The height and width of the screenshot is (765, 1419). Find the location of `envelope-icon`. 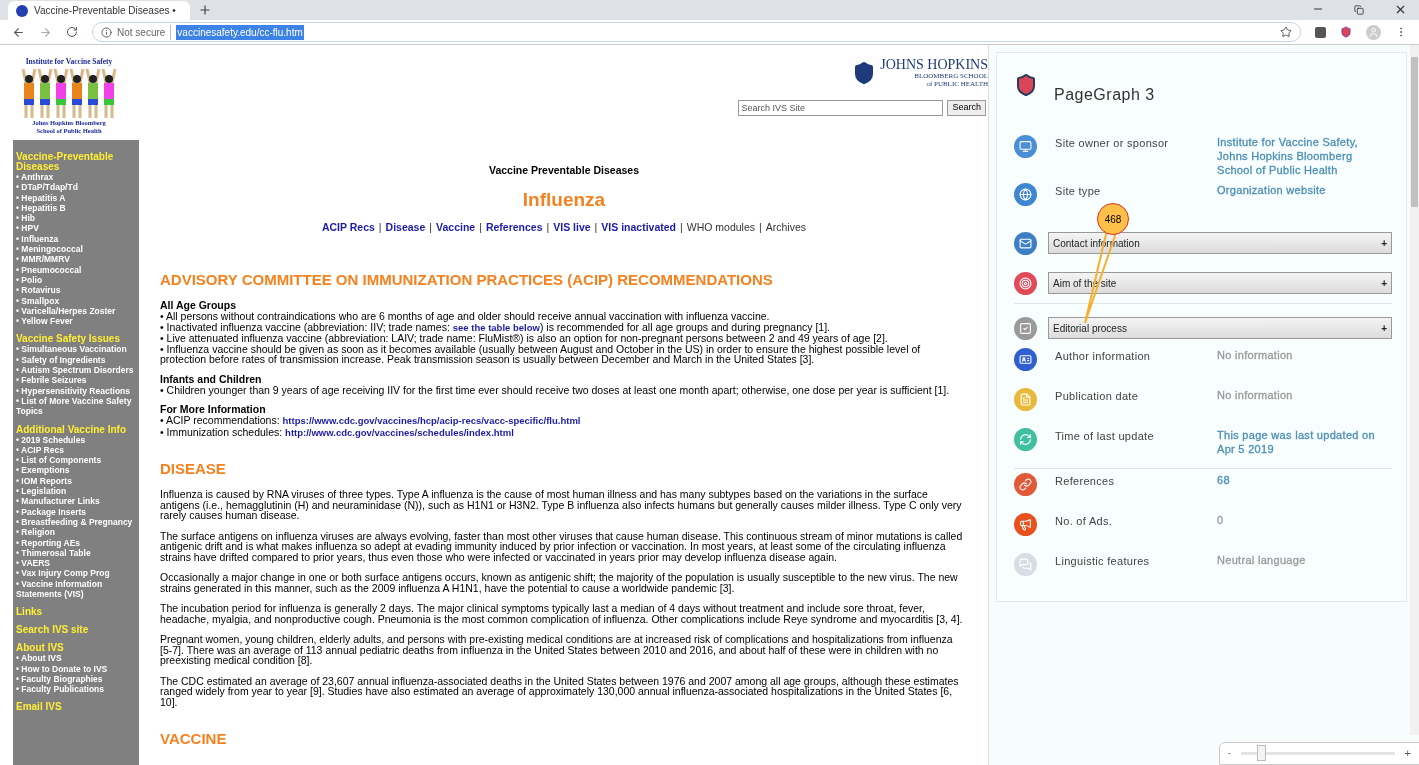

envelope-icon is located at coordinates (1025, 243).